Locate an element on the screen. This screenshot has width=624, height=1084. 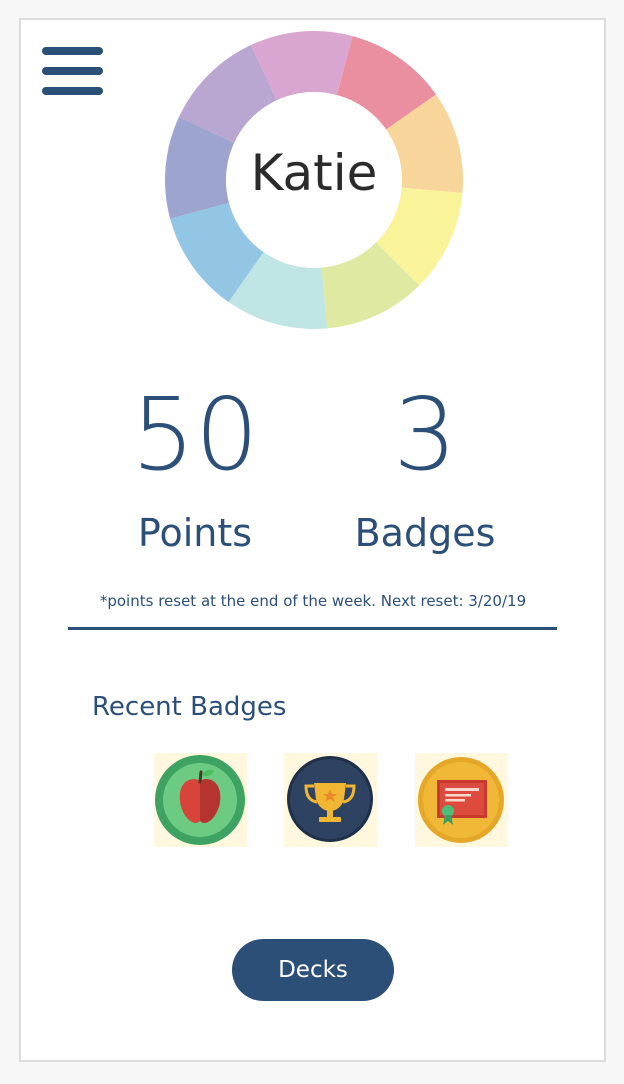
certificate-icon is located at coordinates (461, 800).